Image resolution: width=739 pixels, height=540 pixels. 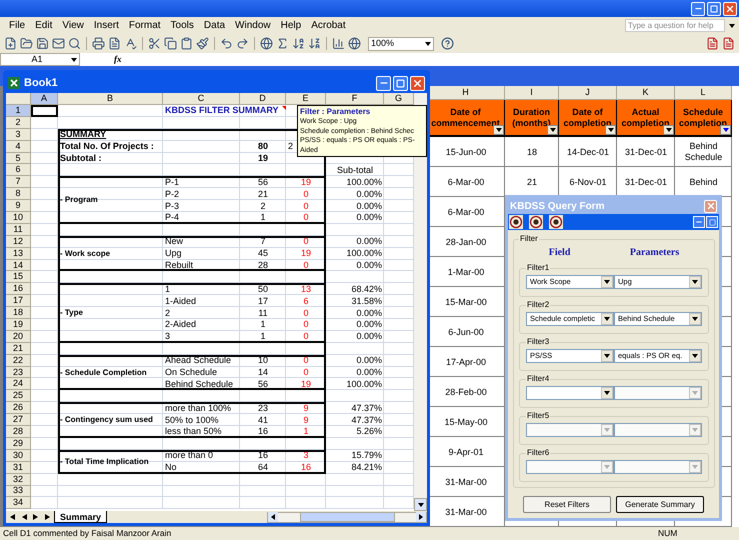 I want to click on help-icon, so click(x=447, y=43).